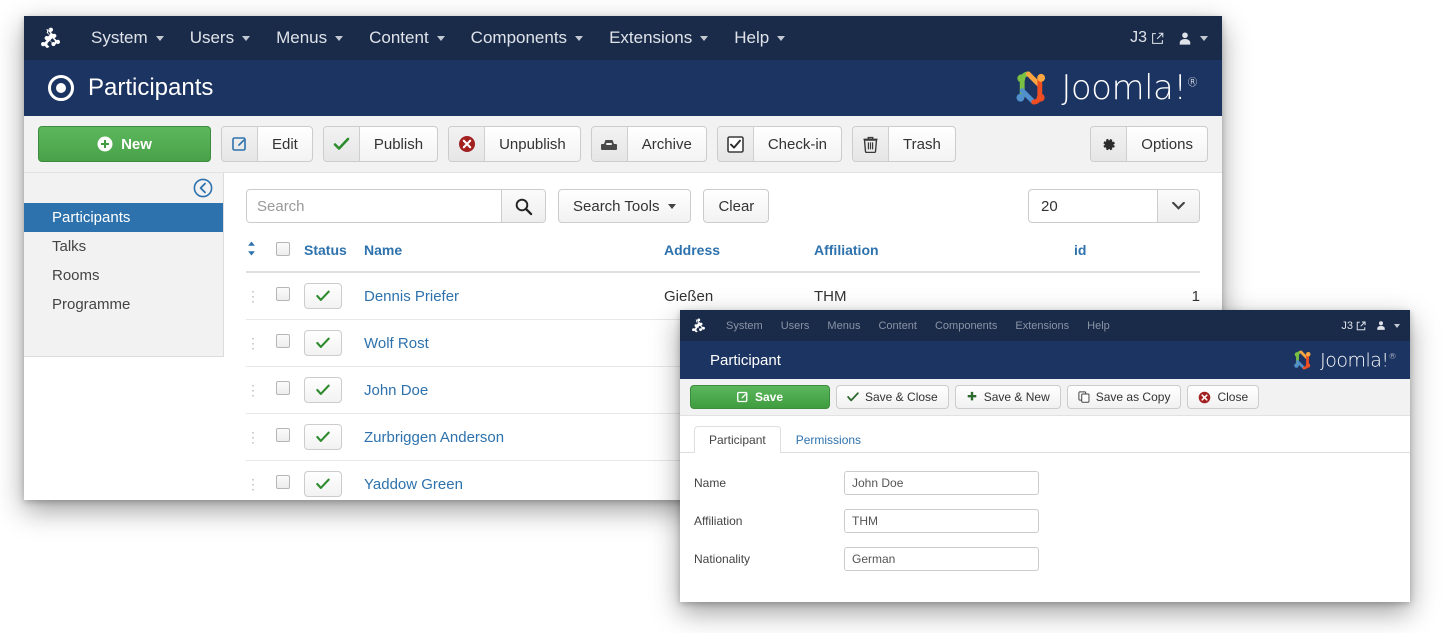  I want to click on search-box, so click(396, 206).